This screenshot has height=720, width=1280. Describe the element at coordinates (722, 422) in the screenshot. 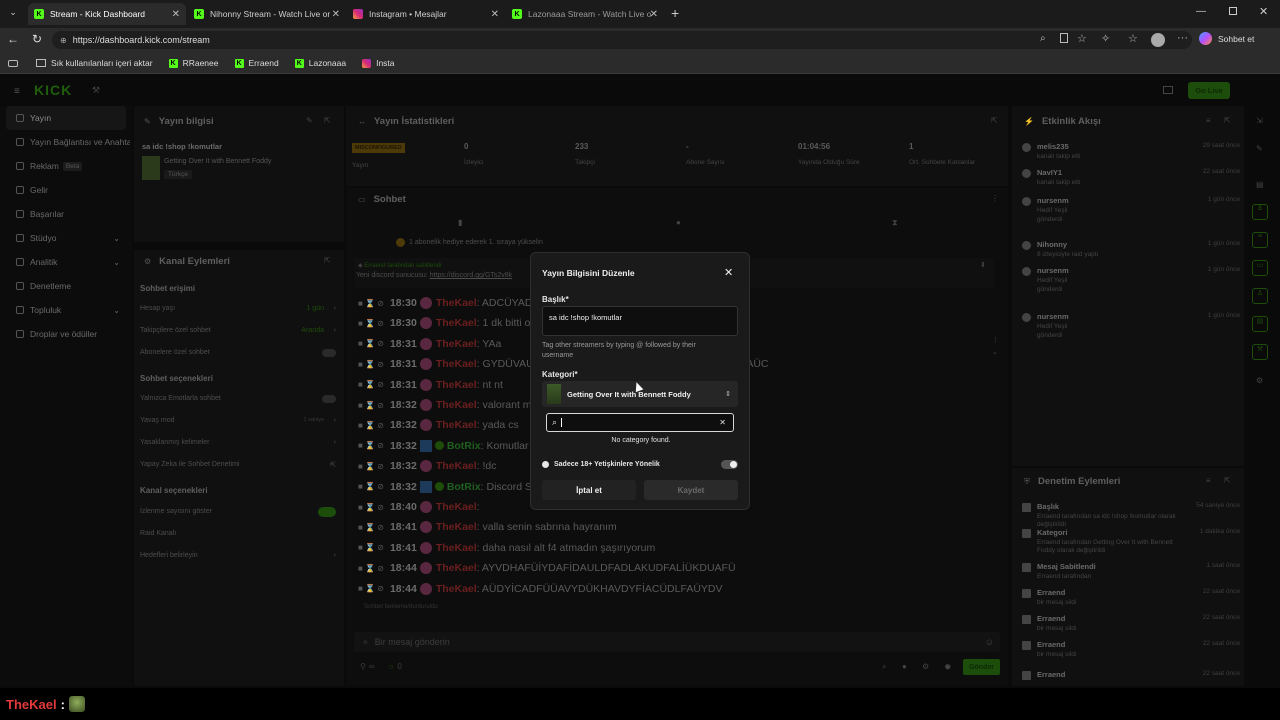

I see `clear-search-icon: ✕` at that location.